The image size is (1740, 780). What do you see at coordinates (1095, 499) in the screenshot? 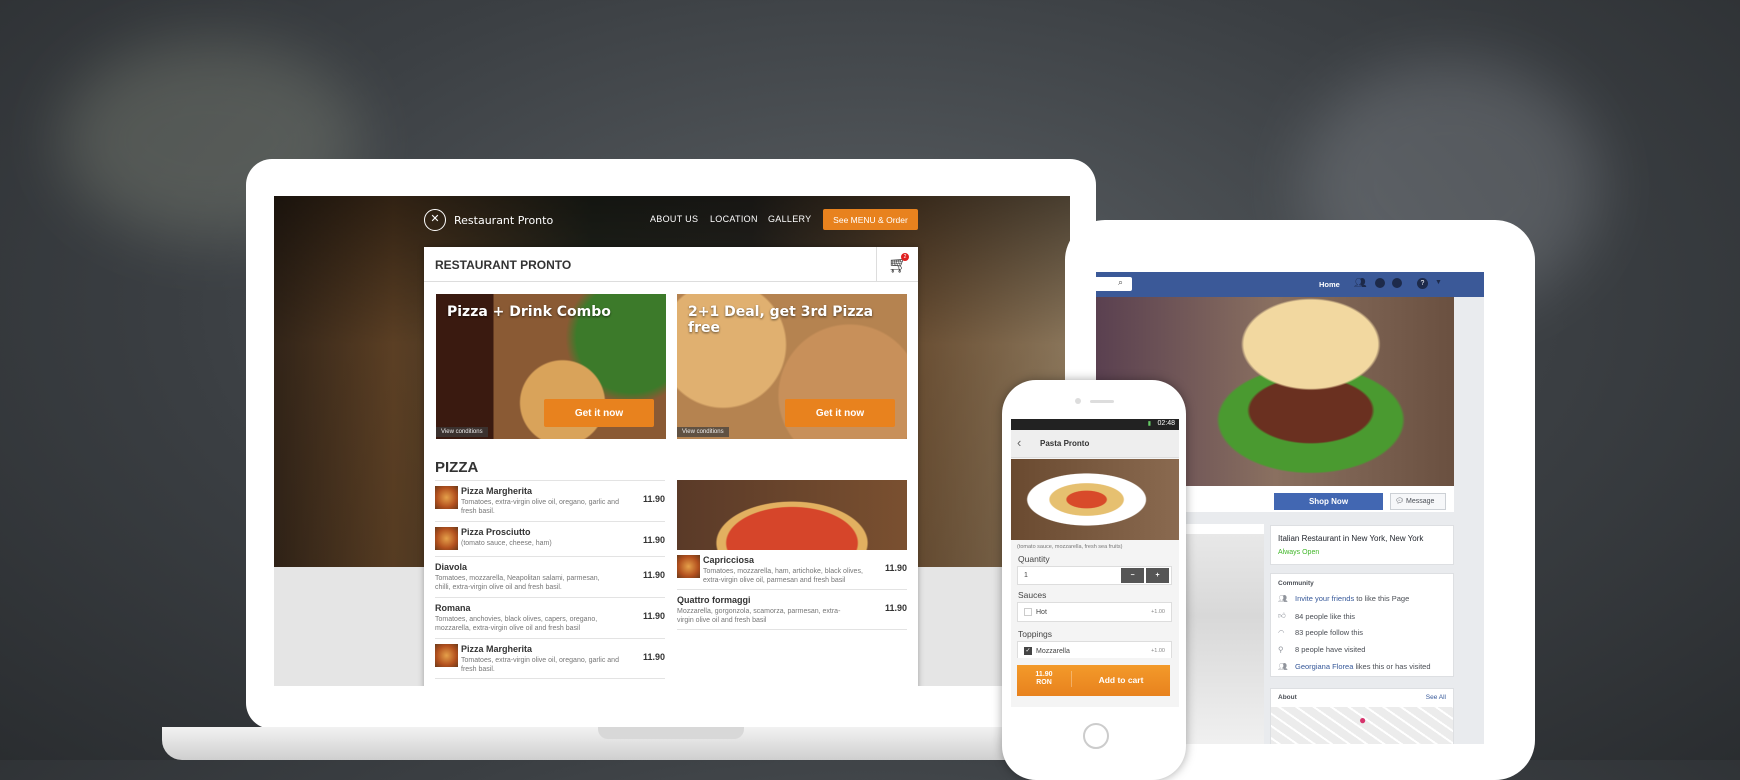
I see `dish-image` at bounding box center [1095, 499].